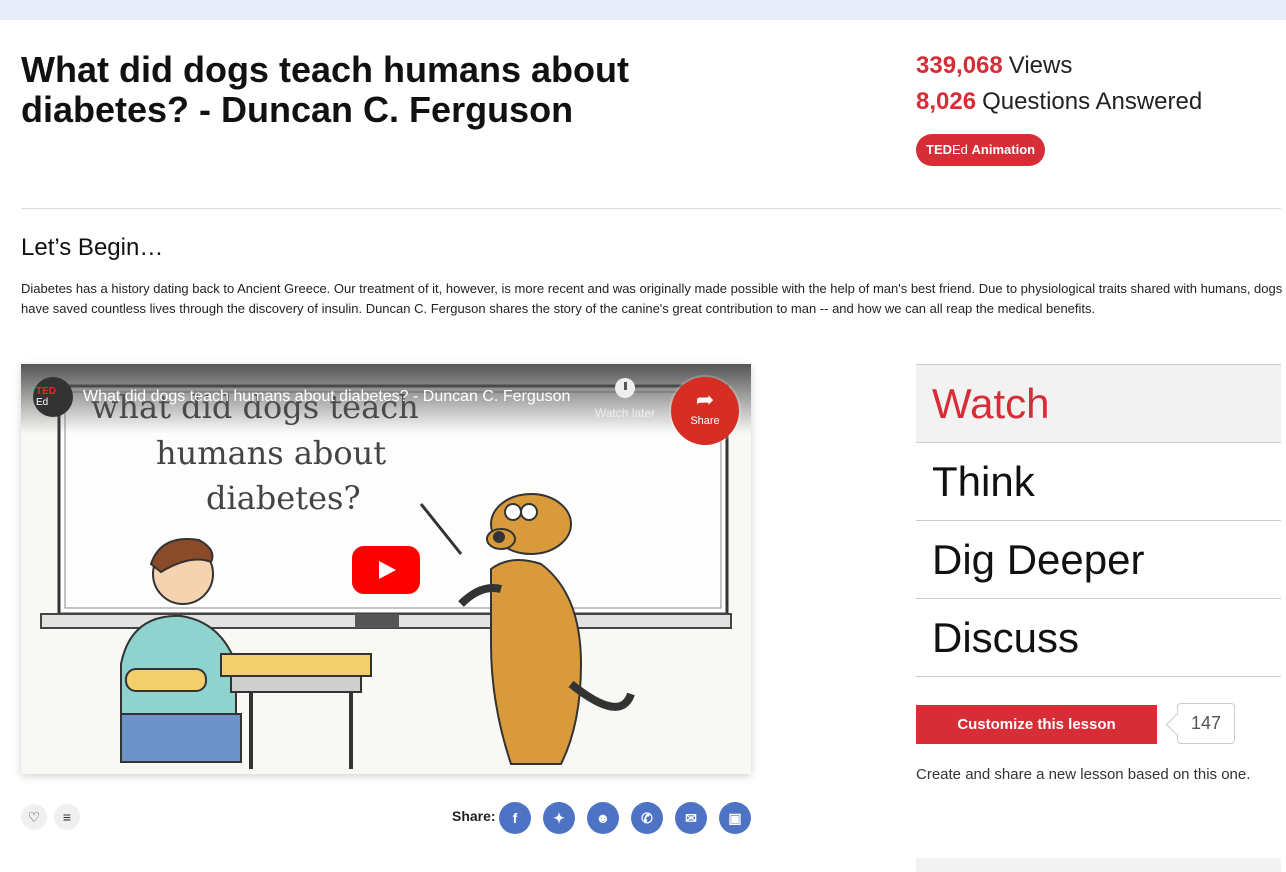 This screenshot has height=872, width=1286. I want to click on play-button, so click(386, 570).